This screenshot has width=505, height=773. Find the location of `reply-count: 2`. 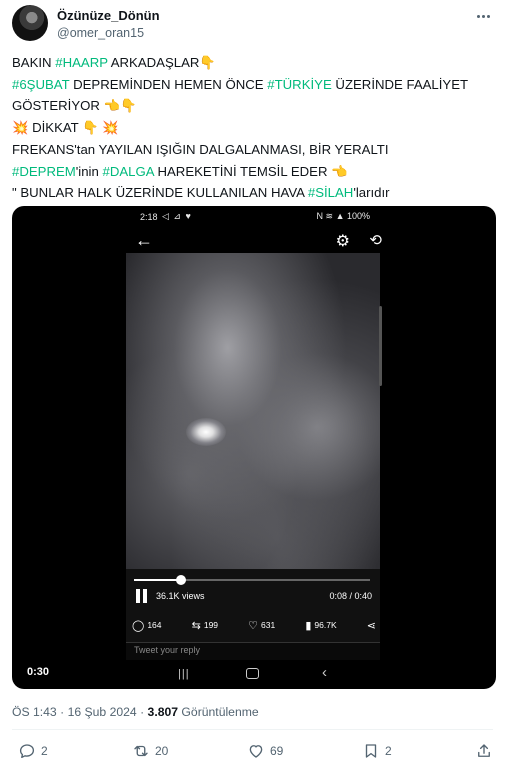

reply-count: 2 is located at coordinates (44, 751).